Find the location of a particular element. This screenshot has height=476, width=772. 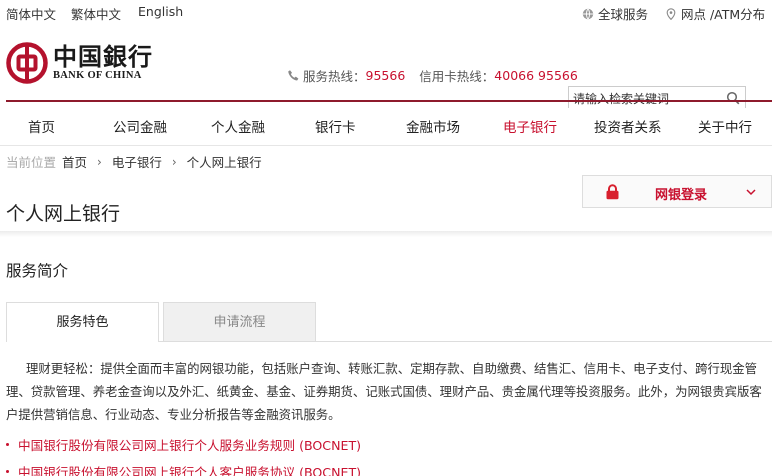

top-bar: 简体中文 繁体中文 English 全球服务 网点 /ATM分布 is located at coordinates (386, 12).